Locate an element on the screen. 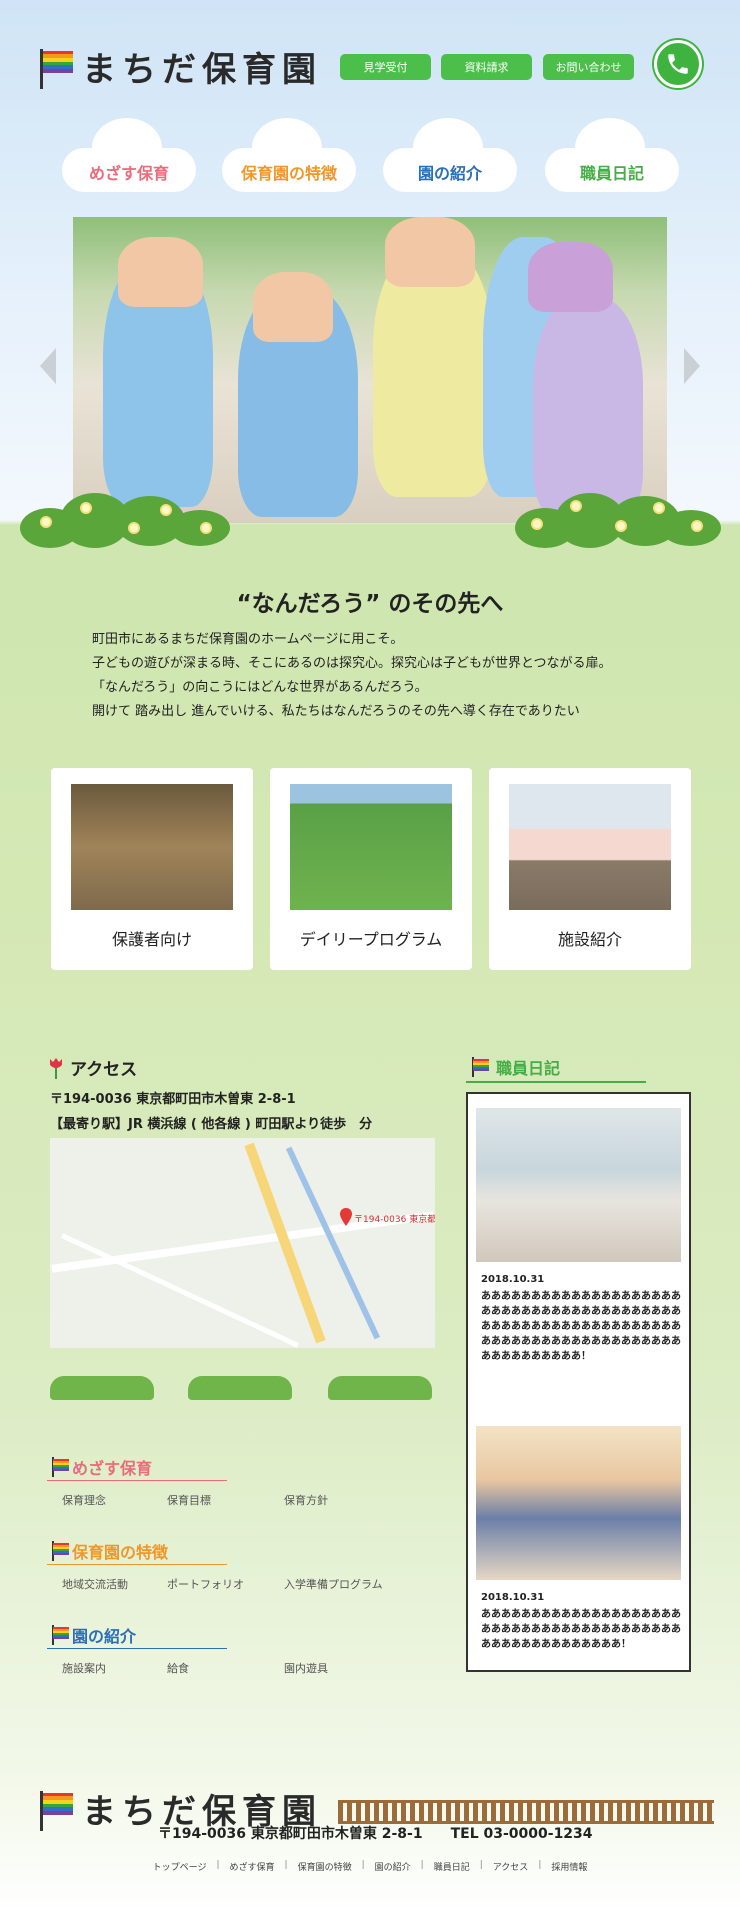 The image size is (740, 1916). intro-title: “なんだろう” のその先へ is located at coordinates (370, 604).